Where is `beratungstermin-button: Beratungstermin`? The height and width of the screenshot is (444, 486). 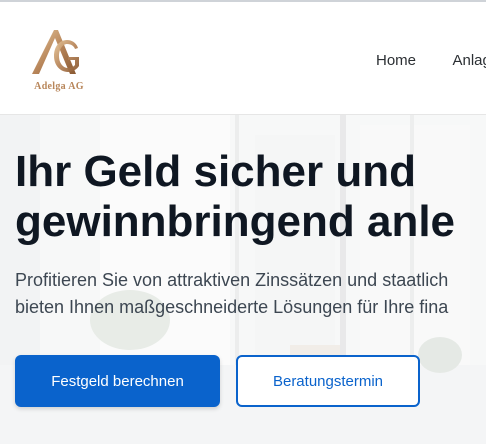
beratungstermin-button: Beratungstermin is located at coordinates (328, 381).